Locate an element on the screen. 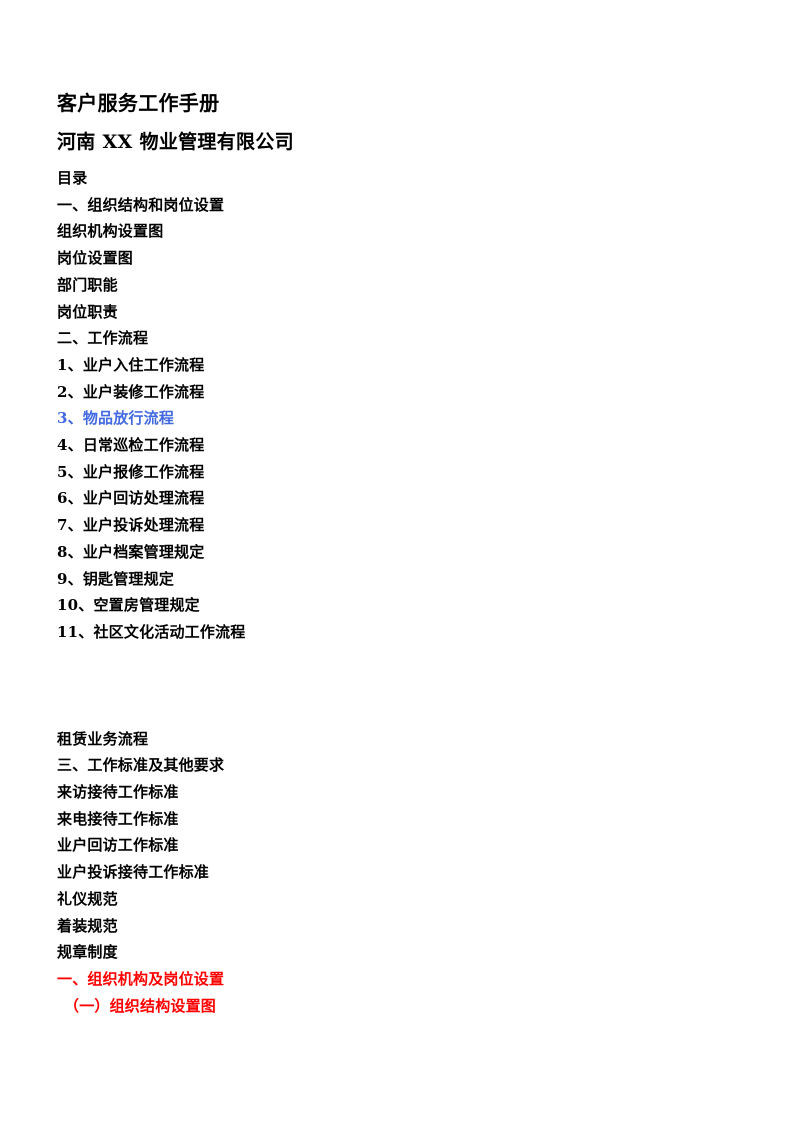 The width and height of the screenshot is (793, 1122). toc-item: 业户投诉接待工作标准 is located at coordinates (133, 872).